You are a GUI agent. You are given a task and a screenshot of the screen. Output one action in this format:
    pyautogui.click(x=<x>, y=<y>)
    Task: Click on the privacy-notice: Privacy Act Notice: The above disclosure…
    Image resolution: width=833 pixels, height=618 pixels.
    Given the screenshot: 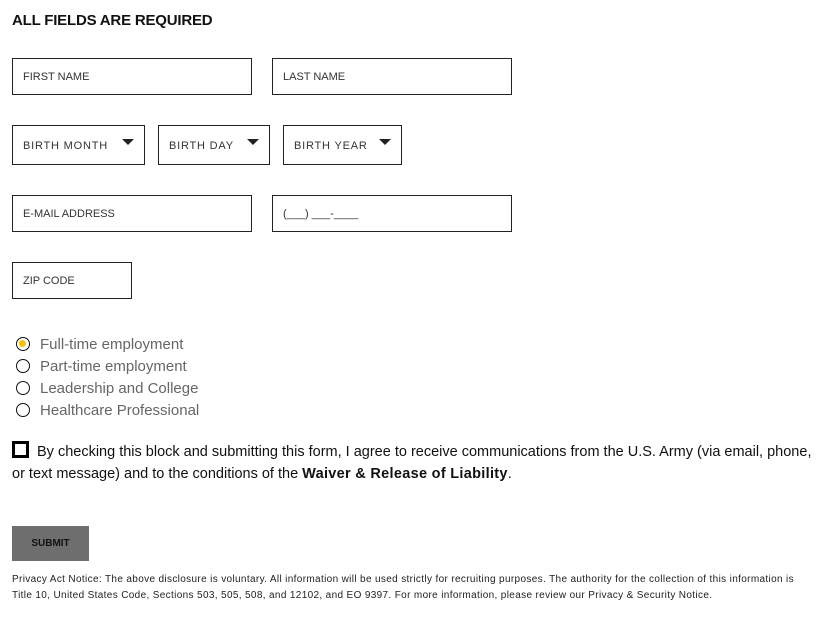 What is the action you would take?
    pyautogui.click(x=412, y=588)
    